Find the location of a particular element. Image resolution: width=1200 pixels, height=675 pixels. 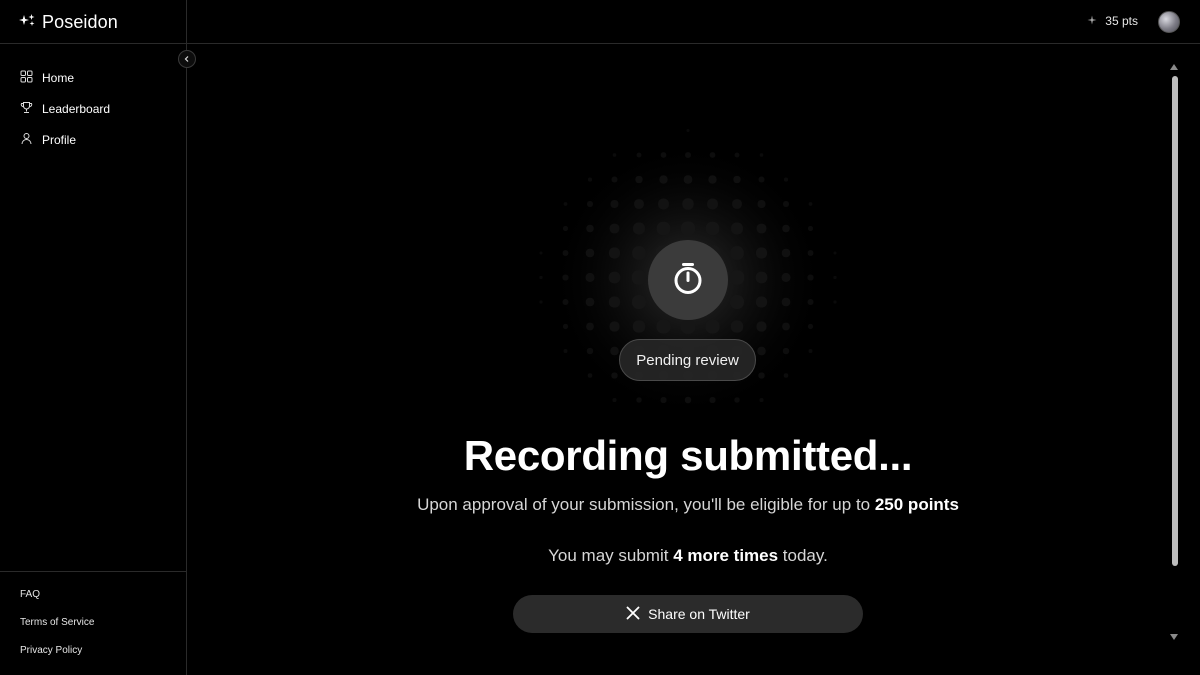

points-display: 35 pts is located at coordinates (1112, 21).